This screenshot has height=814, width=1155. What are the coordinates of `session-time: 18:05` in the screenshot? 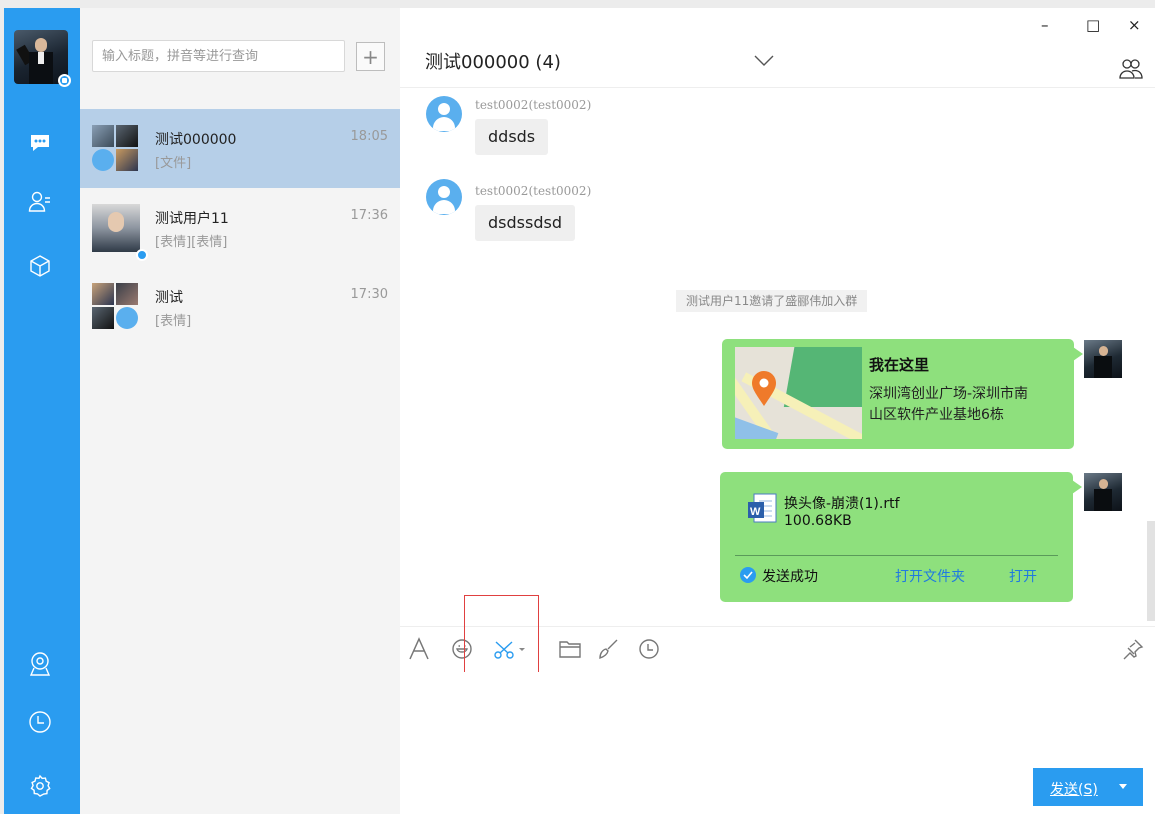 It's located at (369, 136).